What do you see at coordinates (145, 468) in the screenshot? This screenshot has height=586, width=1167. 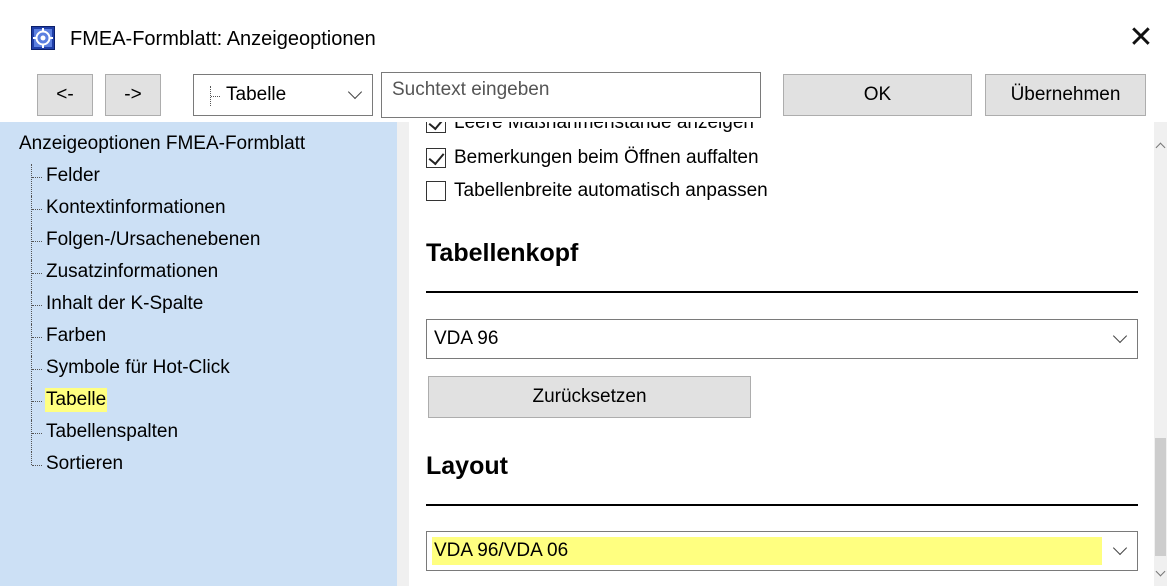 I see `tree-item-sortieren: Sortieren` at bounding box center [145, 468].